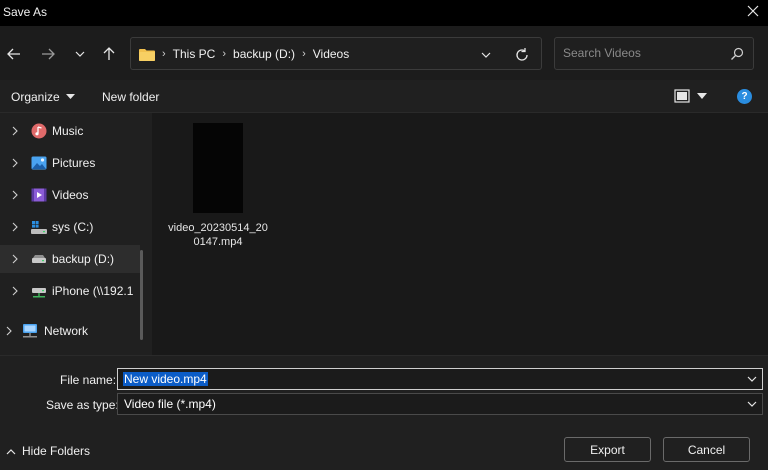  I want to click on sidebar-item-label: iPhone (\\192.1, so click(93, 291).